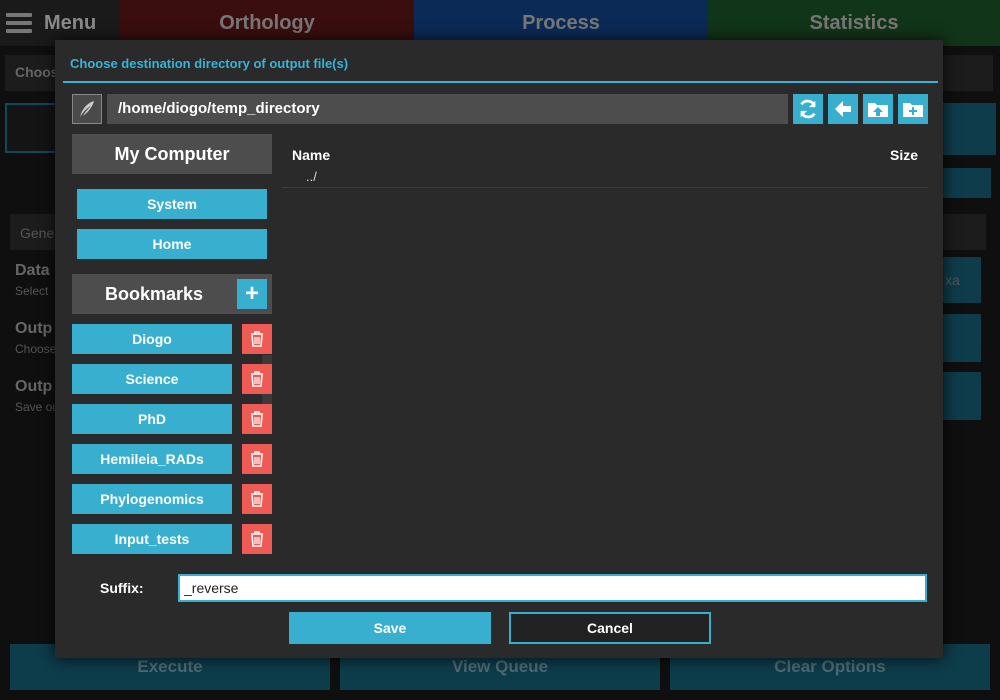 This screenshot has height=700, width=1000. Describe the element at coordinates (37, 233) in the screenshot. I see `background-general-label: Gene` at that location.